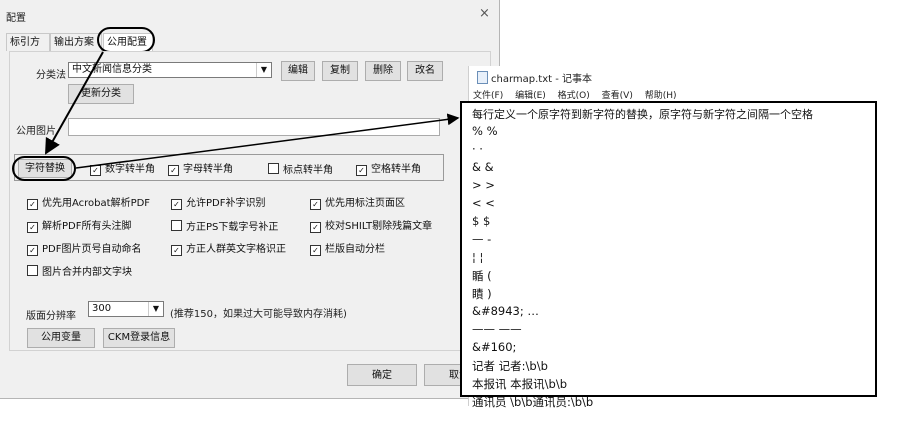 The height and width of the screenshot is (423, 900). What do you see at coordinates (252, 110) in the screenshot?
I see `annotation-arrows` at bounding box center [252, 110].